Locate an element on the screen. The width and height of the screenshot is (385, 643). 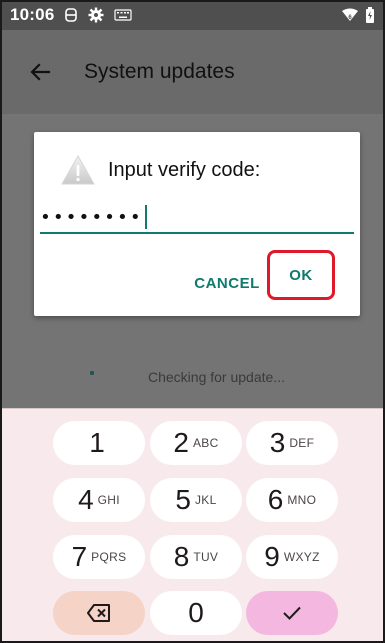
arrow-back-icon is located at coordinates (40, 72).